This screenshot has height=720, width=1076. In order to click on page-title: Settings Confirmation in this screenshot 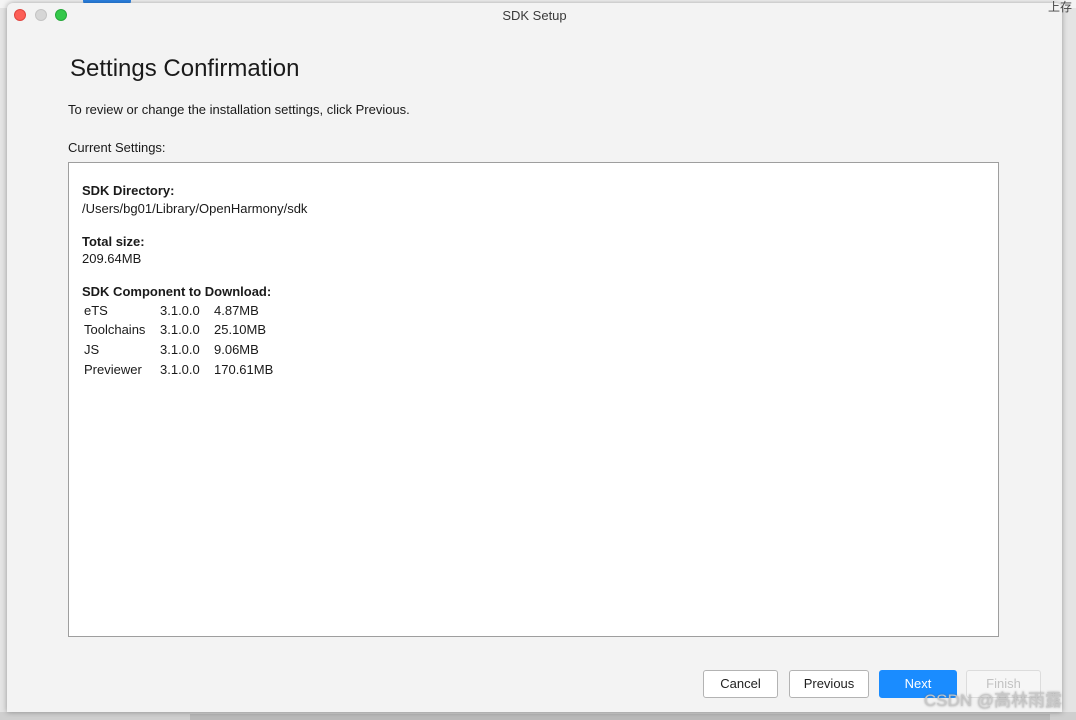, I will do `click(185, 68)`.